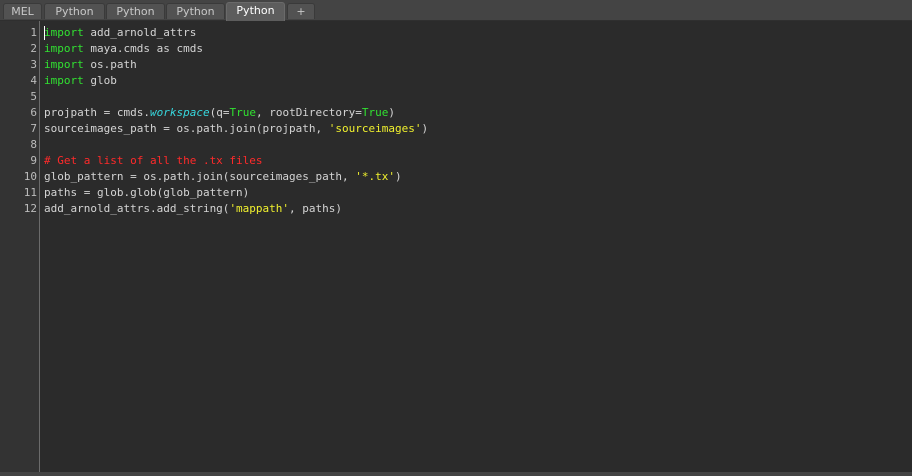 The width and height of the screenshot is (912, 476). I want to click on code-token: add_arnold_attrs, so click(140, 32).